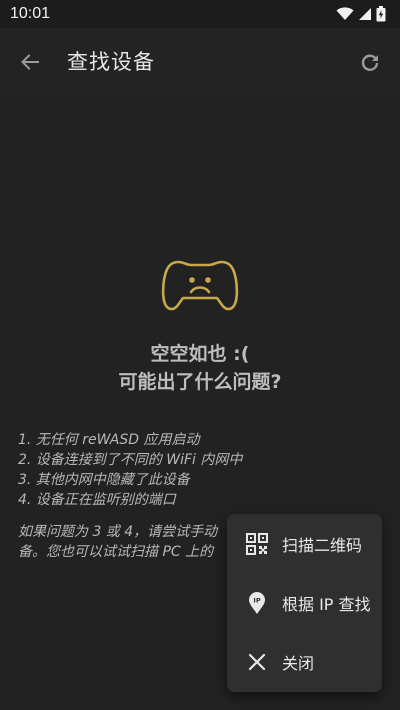 This screenshot has width=400, height=710. Describe the element at coordinates (257, 544) in the screenshot. I see `qr-code-icon` at that location.